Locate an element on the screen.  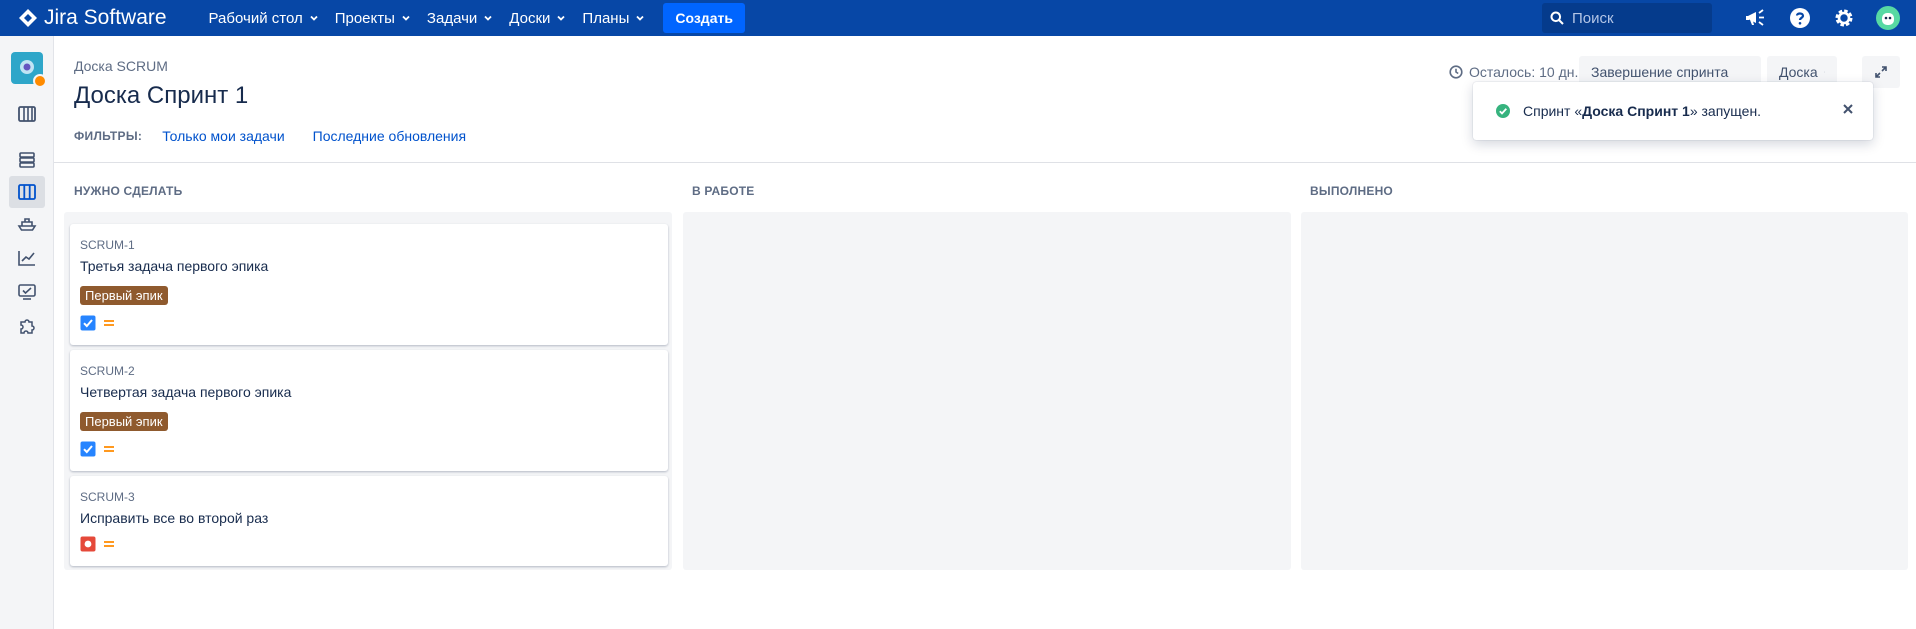
sprint-started-flag: Спринт «Доска Спринт 1» запущен. is located at coordinates (1673, 111).